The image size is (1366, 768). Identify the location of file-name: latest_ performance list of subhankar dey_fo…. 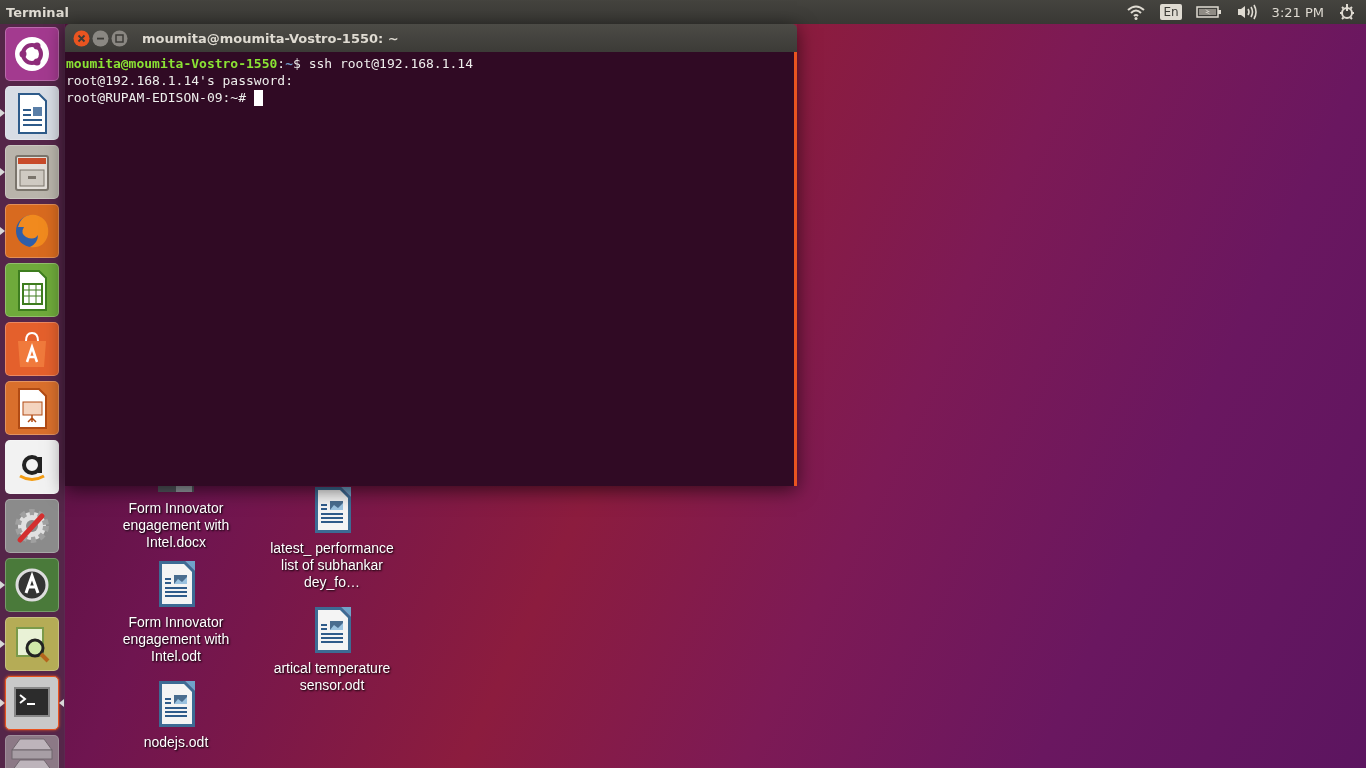
(332, 565).